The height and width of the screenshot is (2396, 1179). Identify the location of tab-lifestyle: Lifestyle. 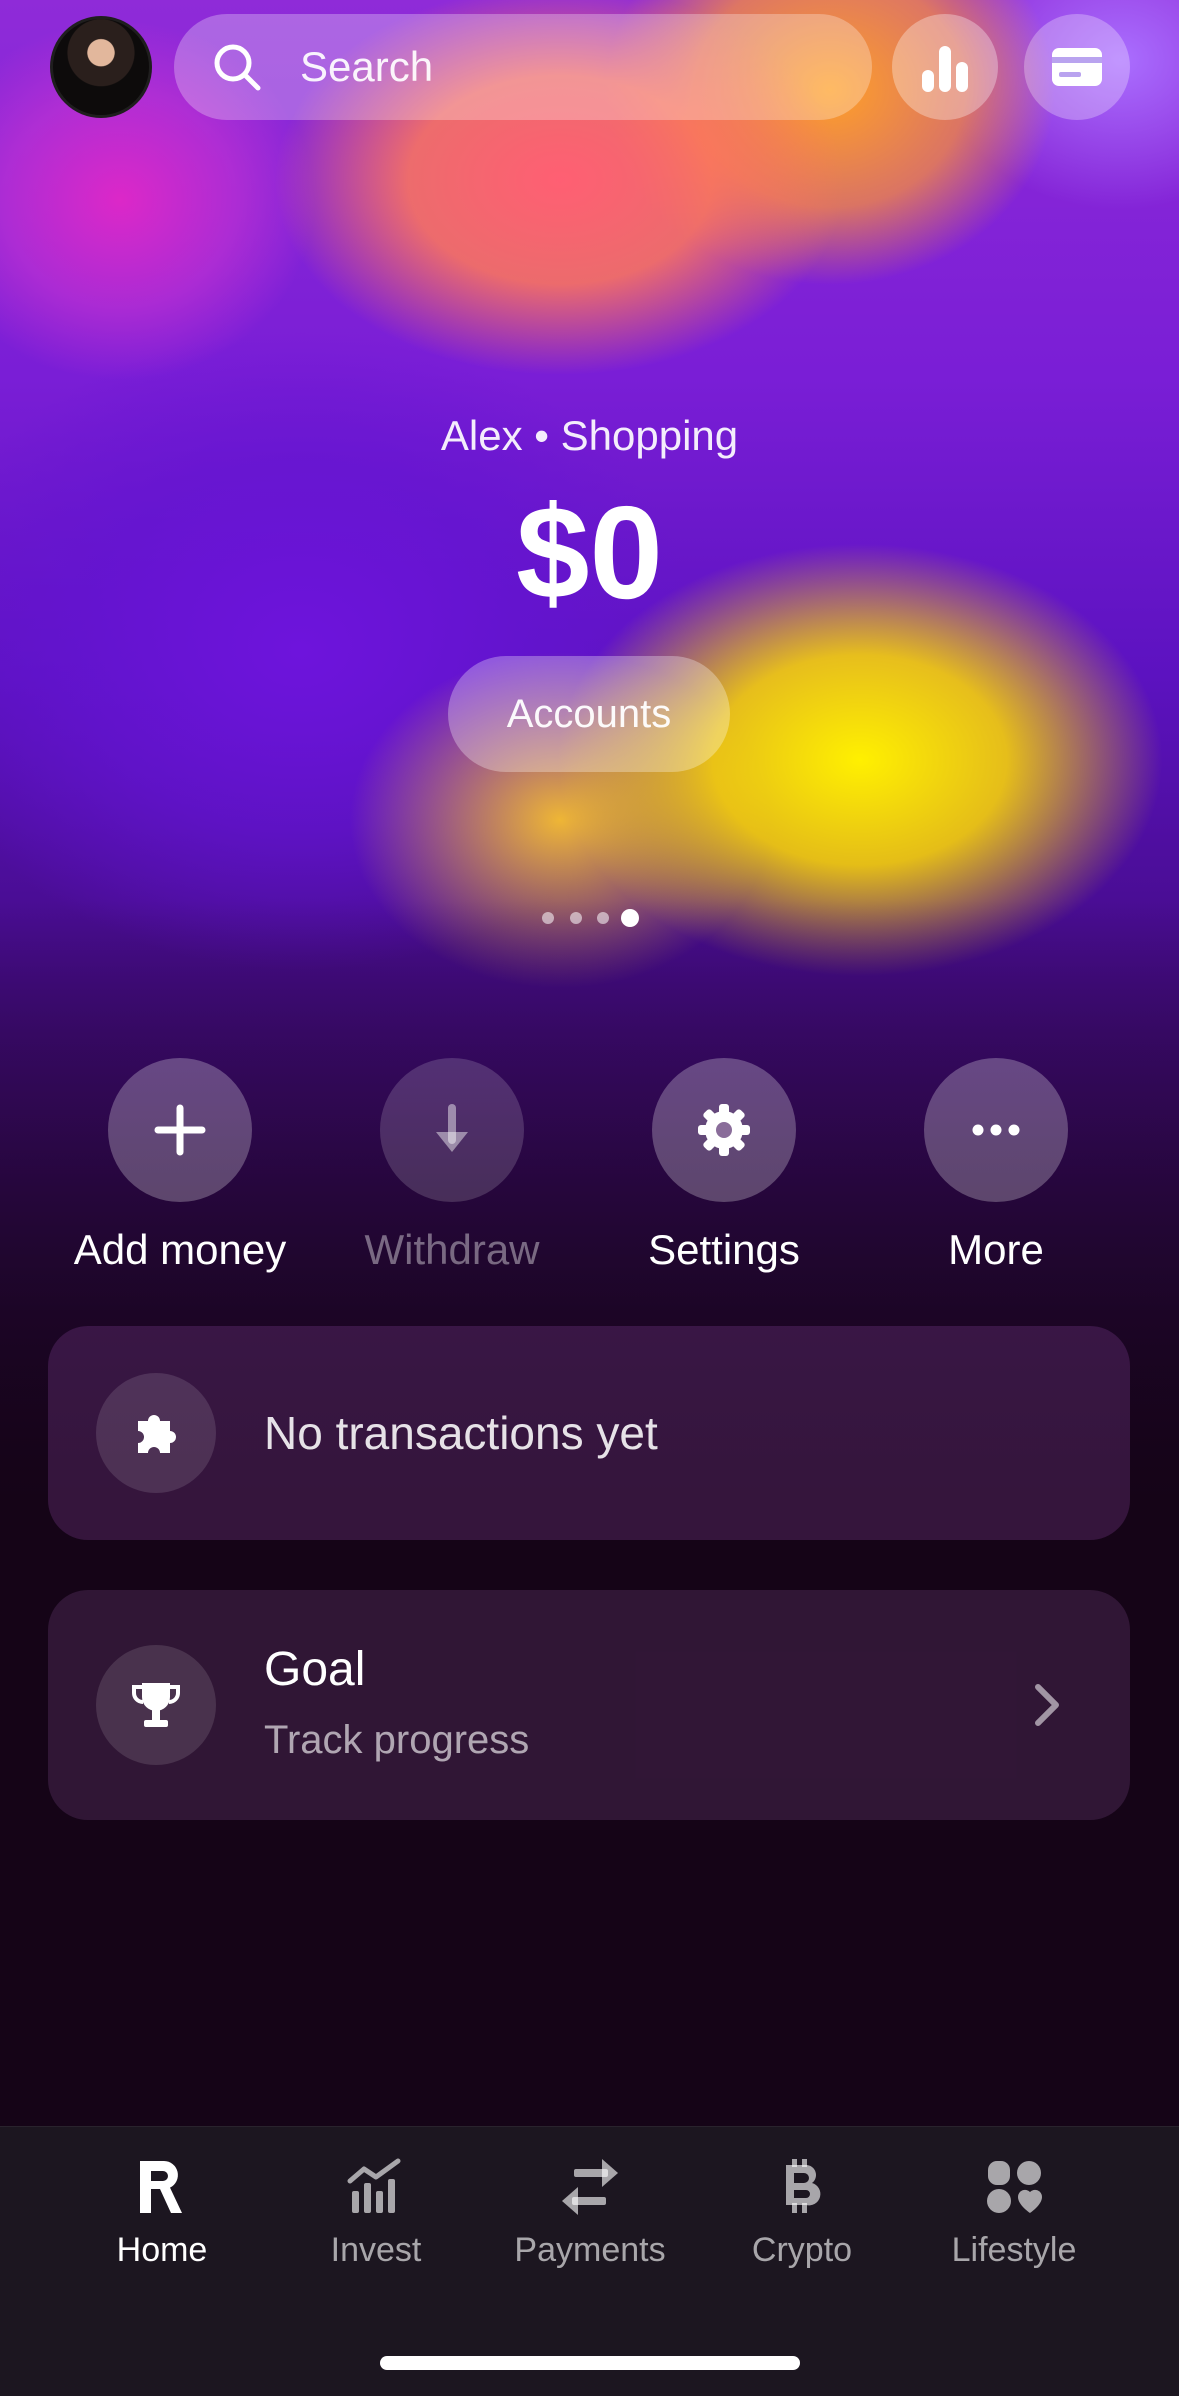
(1014, 2217).